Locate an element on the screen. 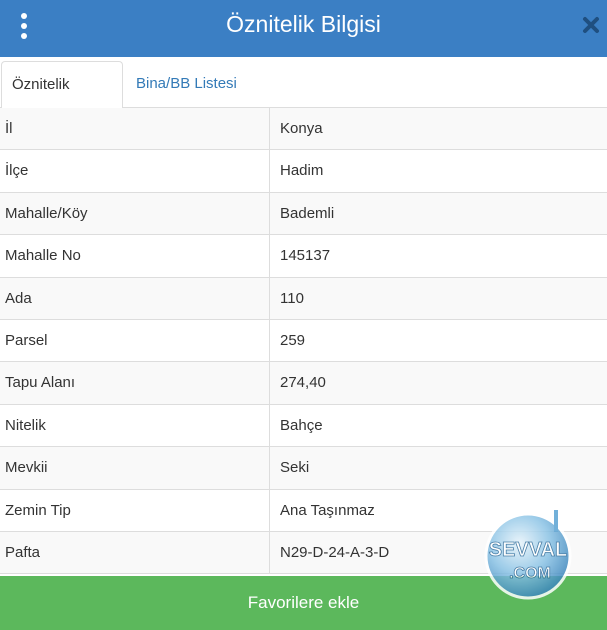  table-row: İl Konya is located at coordinates (303, 129).